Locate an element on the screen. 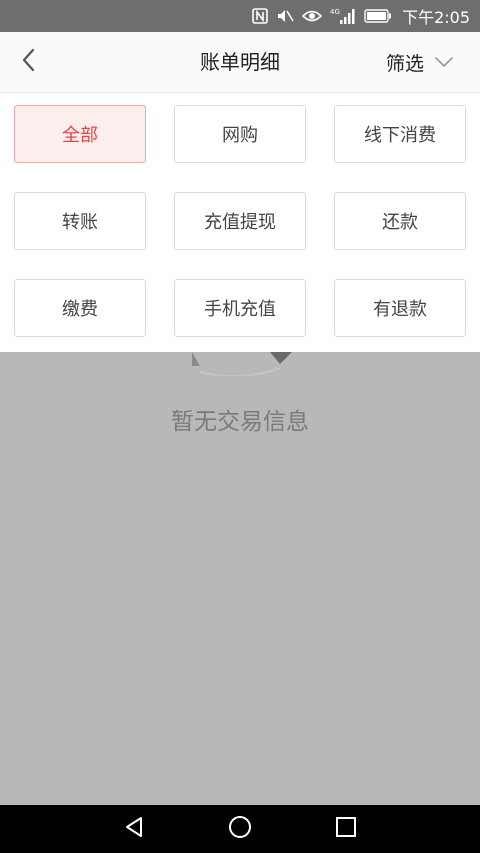 The height and width of the screenshot is (853, 480). navigation-bar is located at coordinates (240, 829).